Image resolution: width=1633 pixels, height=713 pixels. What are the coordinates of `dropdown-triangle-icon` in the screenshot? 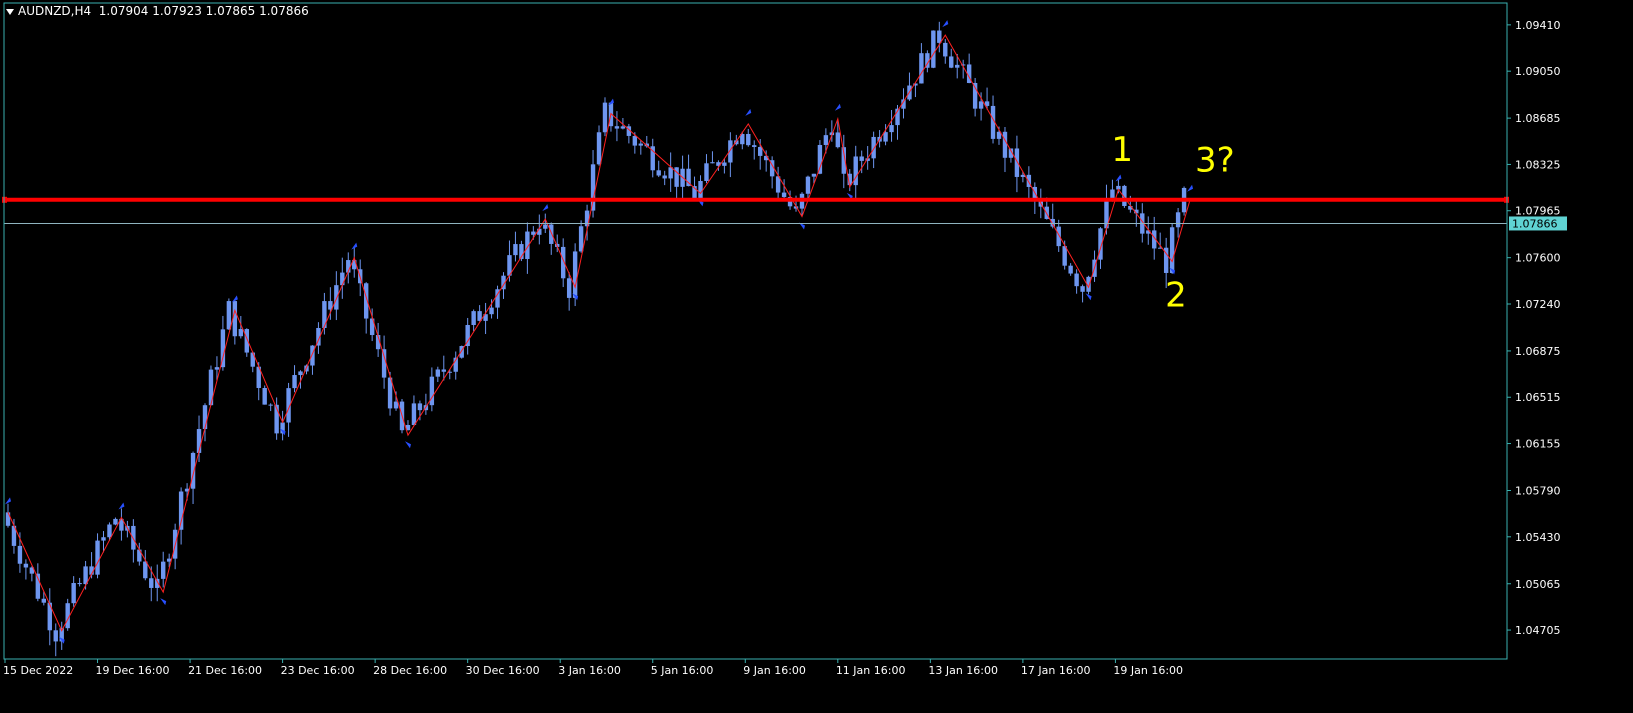 It's located at (10, 11).